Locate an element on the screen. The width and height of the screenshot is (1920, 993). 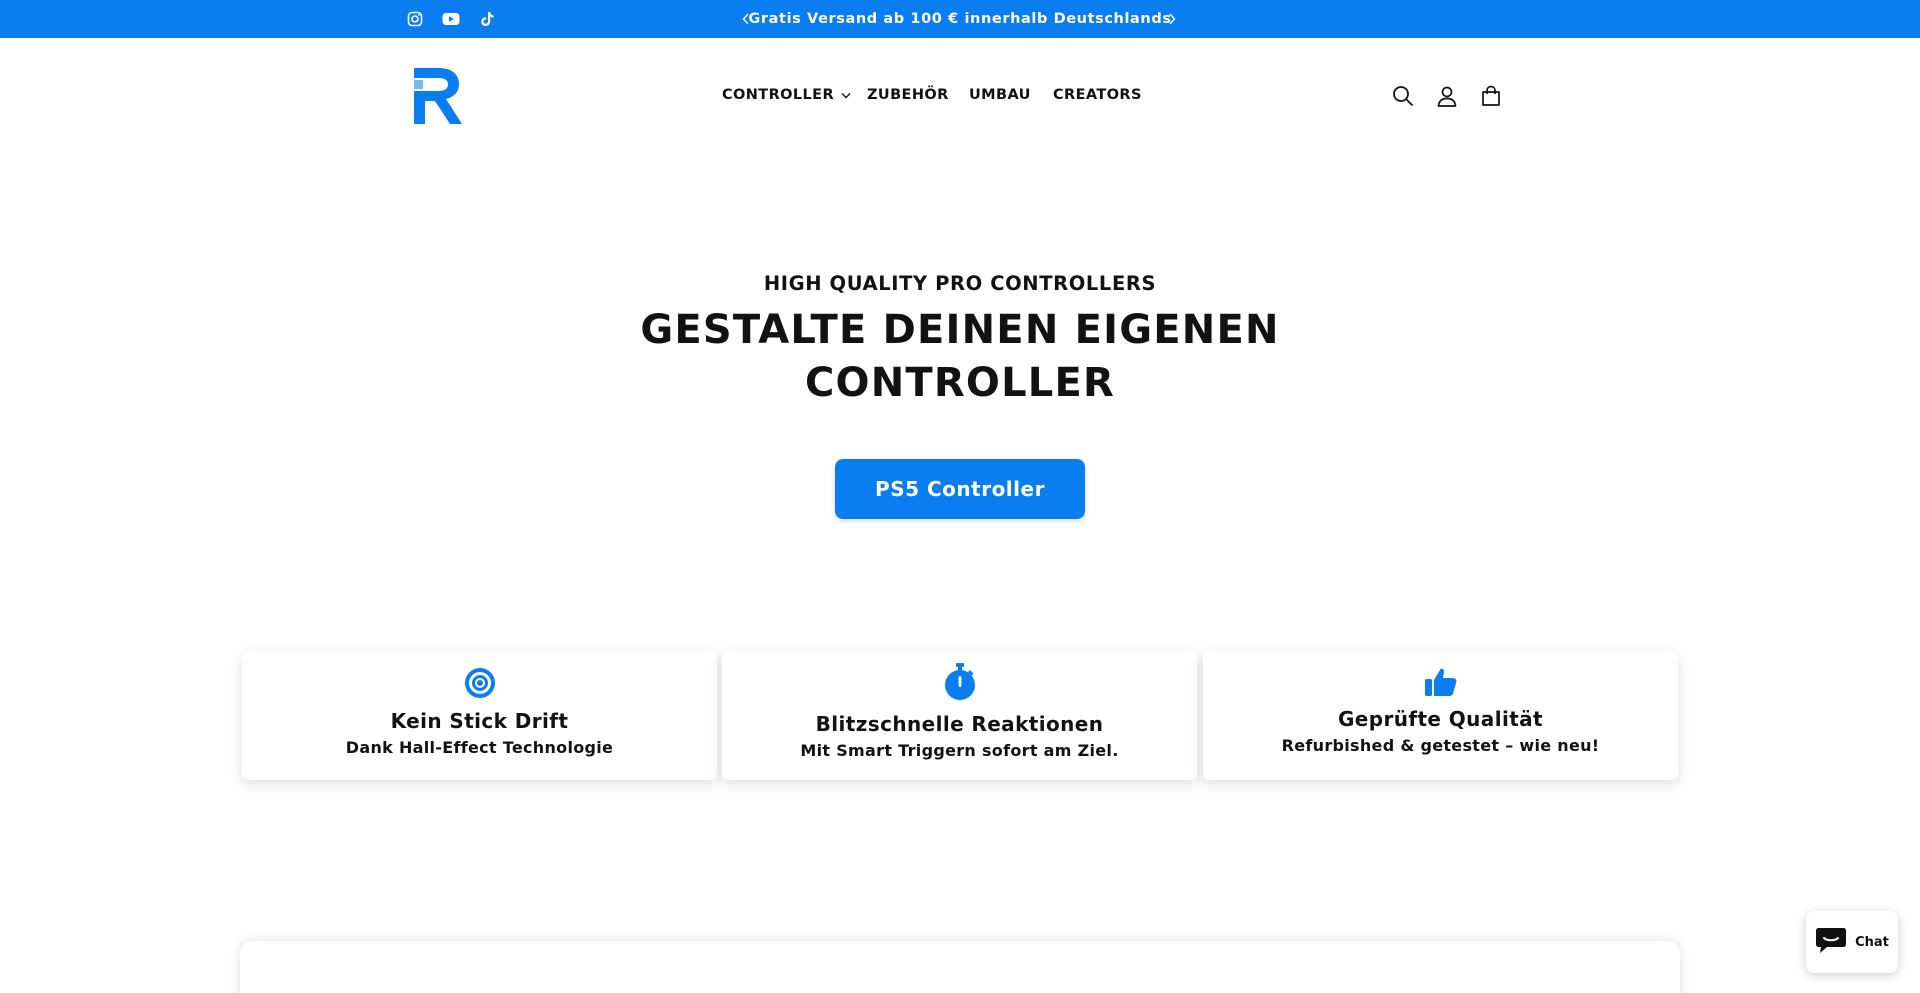
chat-label: Chat is located at coordinates (1872, 942).